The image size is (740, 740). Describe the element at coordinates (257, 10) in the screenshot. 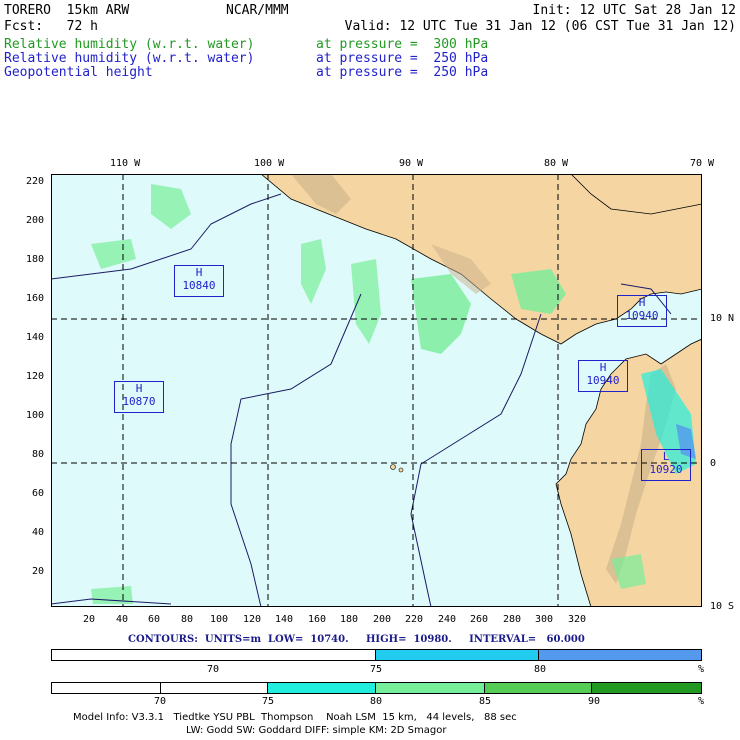

I see `org-label: NCAR/MMM` at that location.